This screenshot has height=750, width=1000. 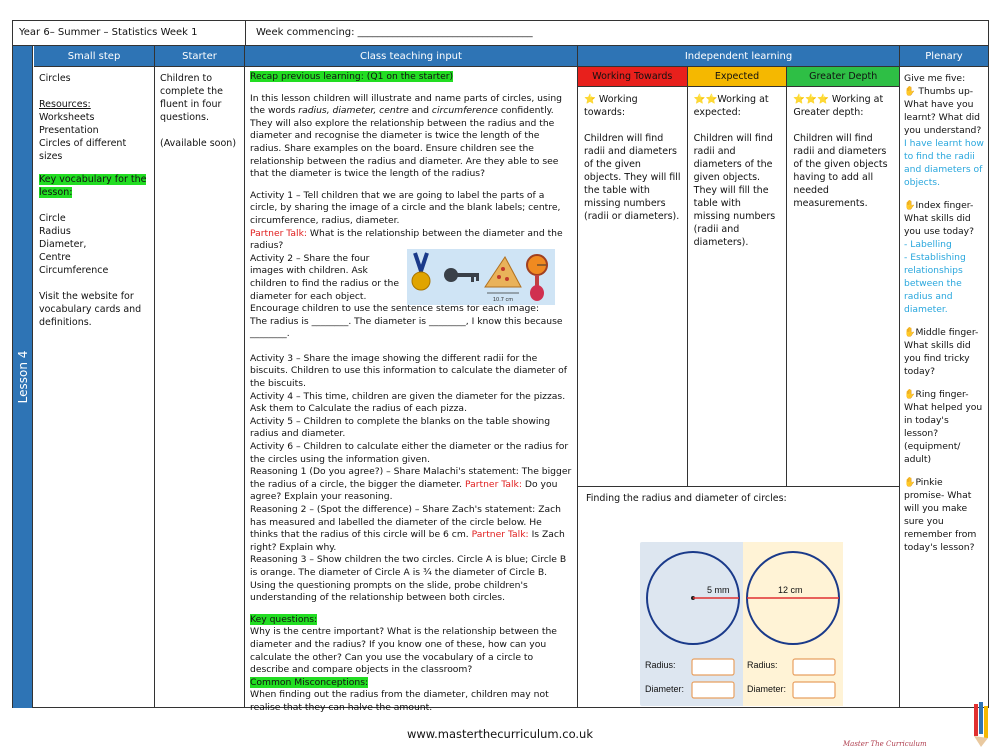 I want to click on resource-item: Circles of different sizes, so click(x=83, y=150).